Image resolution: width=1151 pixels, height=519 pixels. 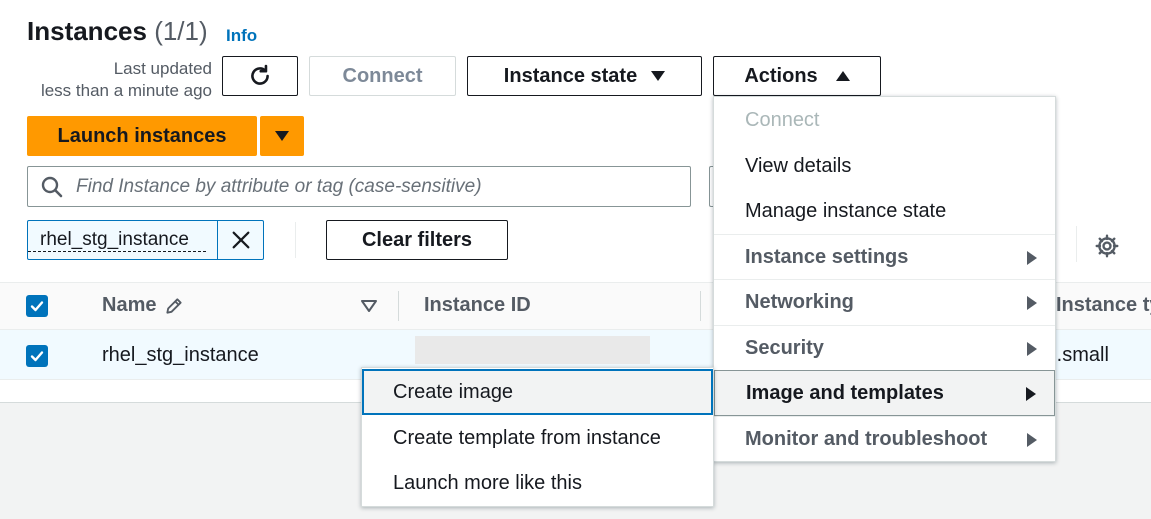 I want to click on column-header-instance-type: Instance ty, so click(x=1103, y=305).